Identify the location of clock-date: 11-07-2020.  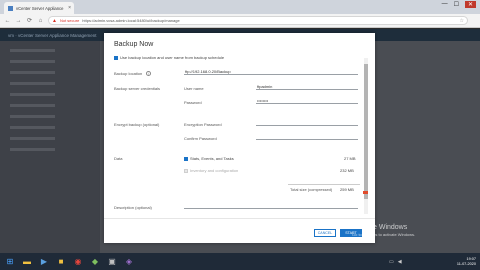
(466, 263).